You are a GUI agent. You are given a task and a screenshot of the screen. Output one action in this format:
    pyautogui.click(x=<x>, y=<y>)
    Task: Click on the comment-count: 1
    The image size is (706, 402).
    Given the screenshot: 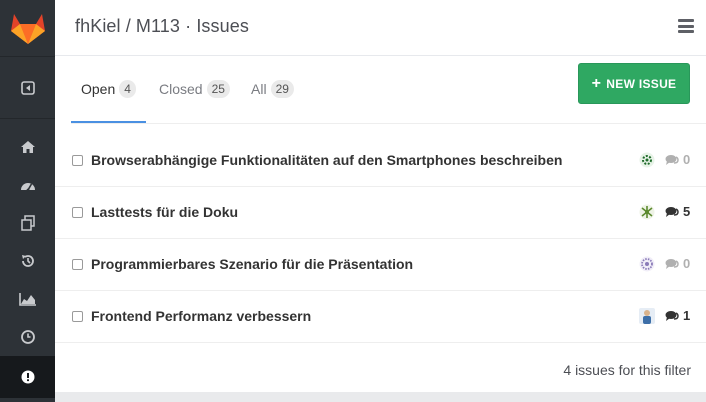 What is the action you would take?
    pyautogui.click(x=677, y=315)
    